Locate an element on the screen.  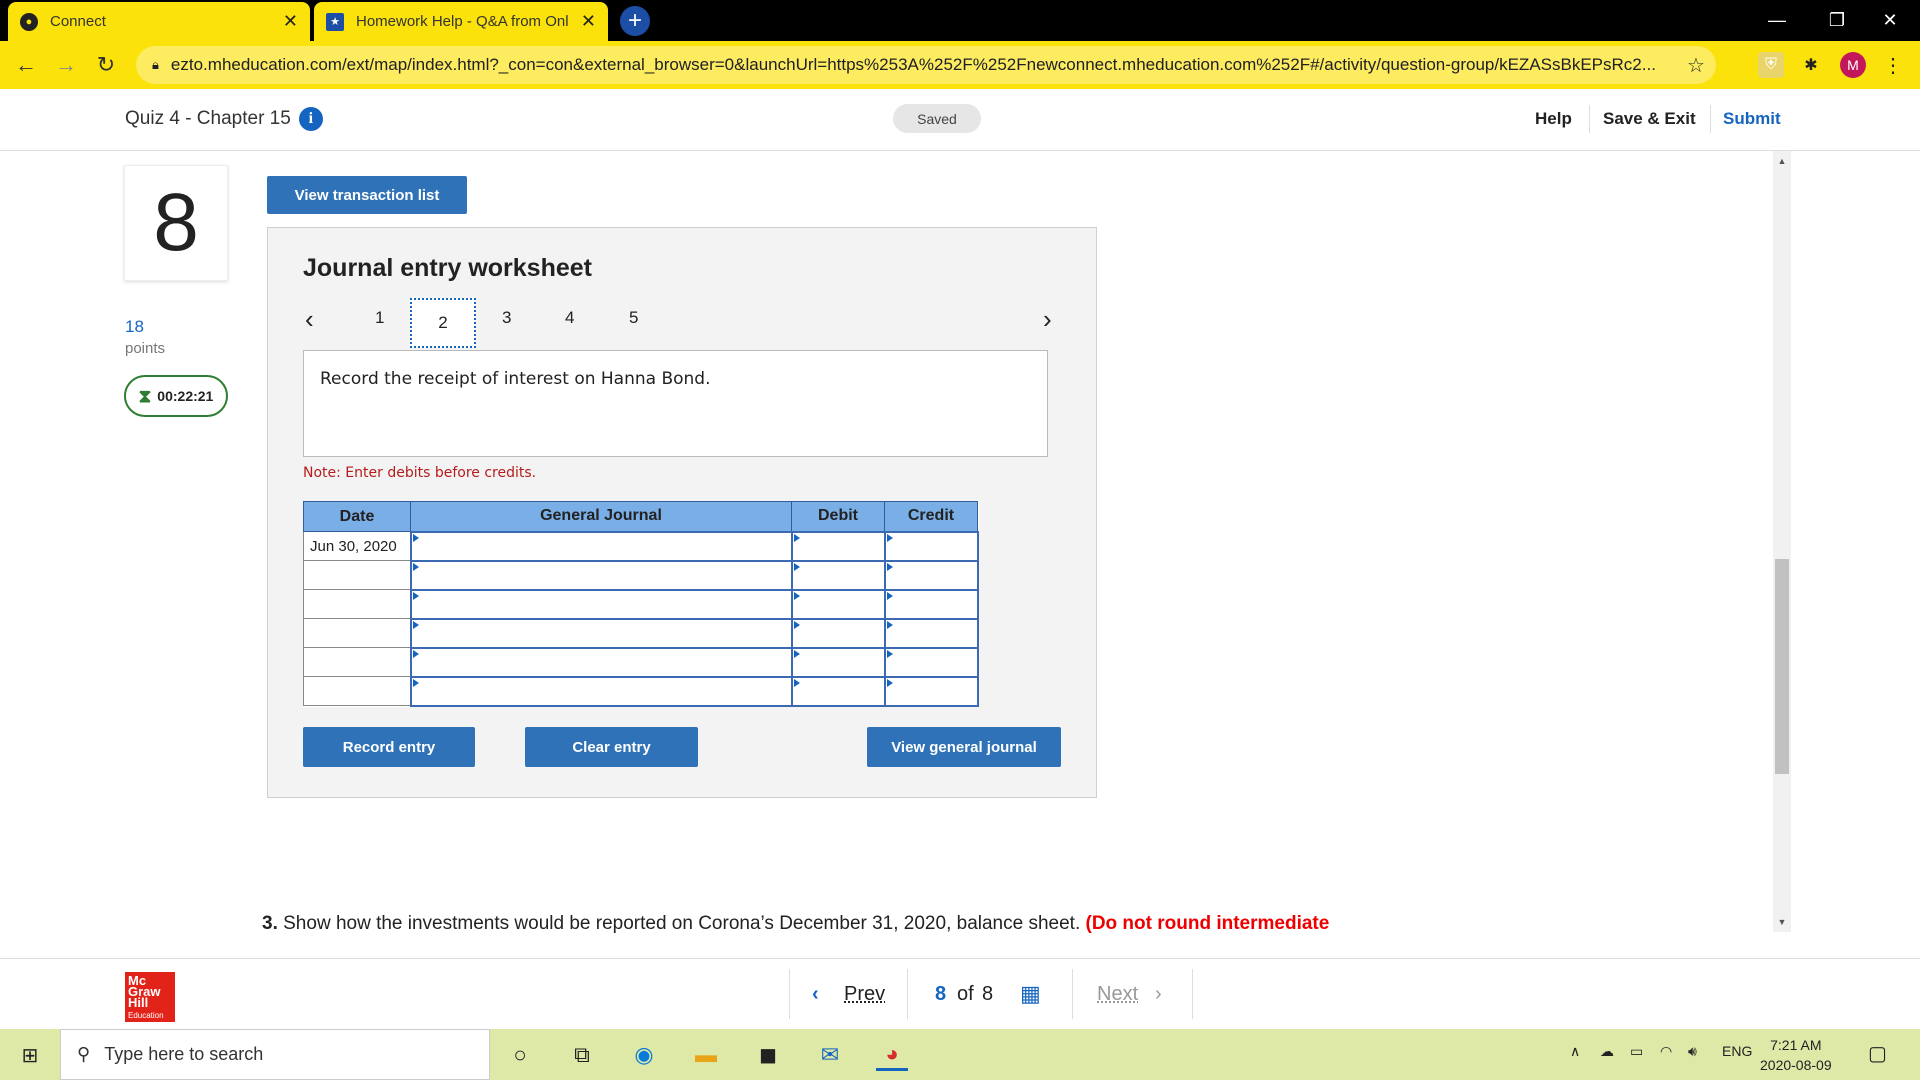
submit-link: Submit is located at coordinates (1752, 119).